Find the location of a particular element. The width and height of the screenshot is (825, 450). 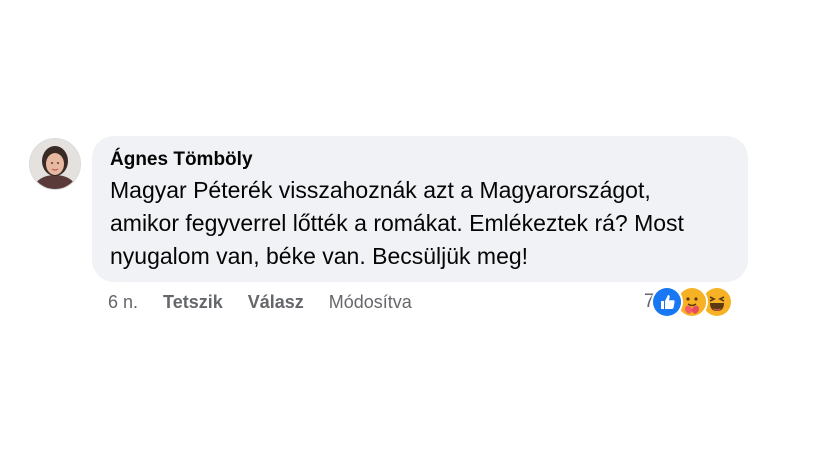

avatar is located at coordinates (55, 164).